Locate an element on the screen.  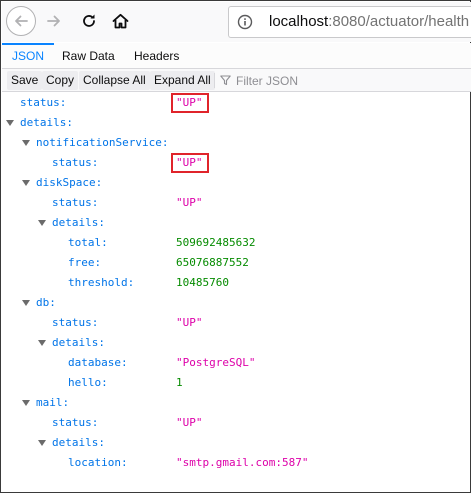
home-icon is located at coordinates (120, 21).